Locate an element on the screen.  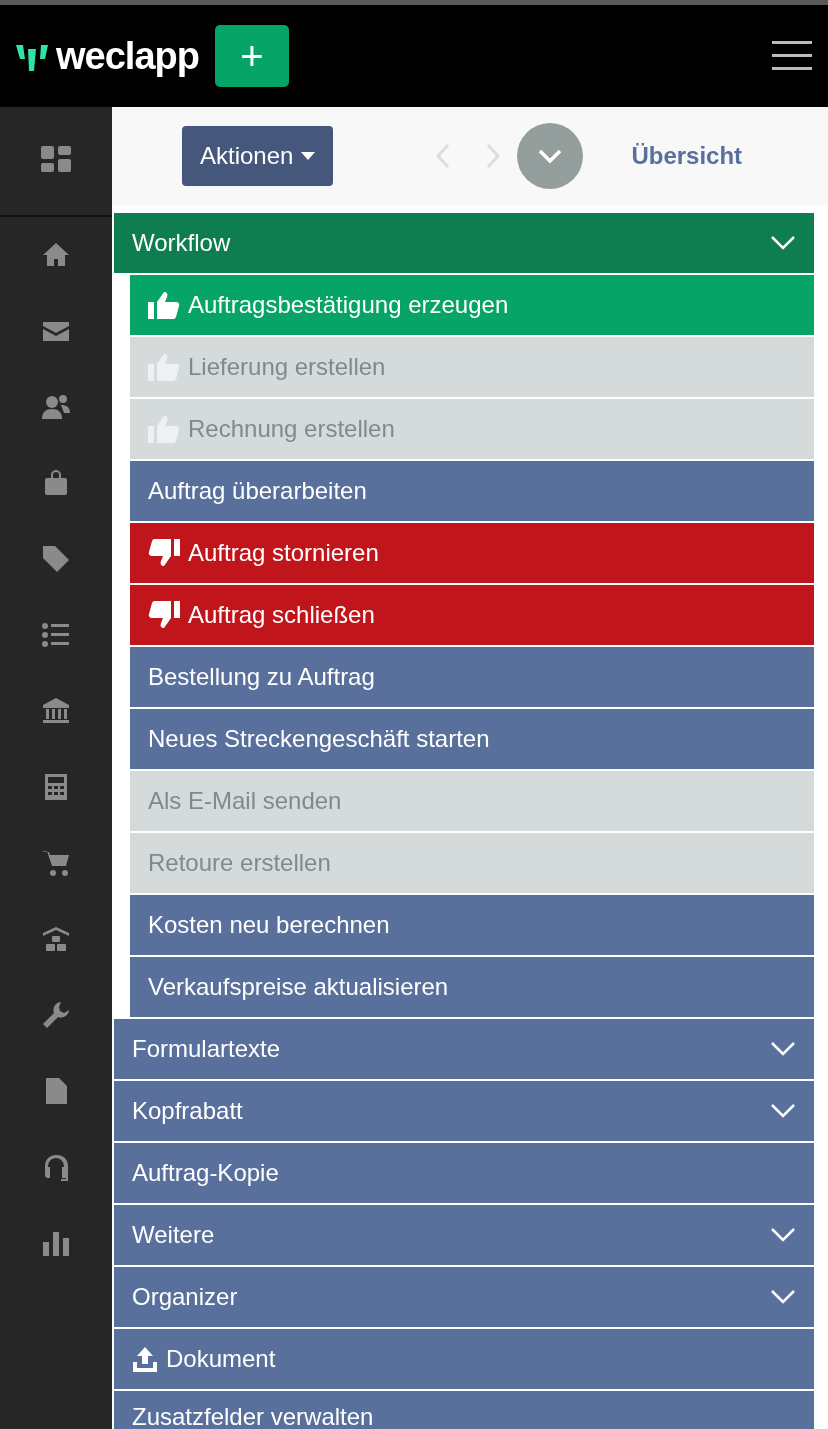
section-label: Weitere is located at coordinates (173, 1235).